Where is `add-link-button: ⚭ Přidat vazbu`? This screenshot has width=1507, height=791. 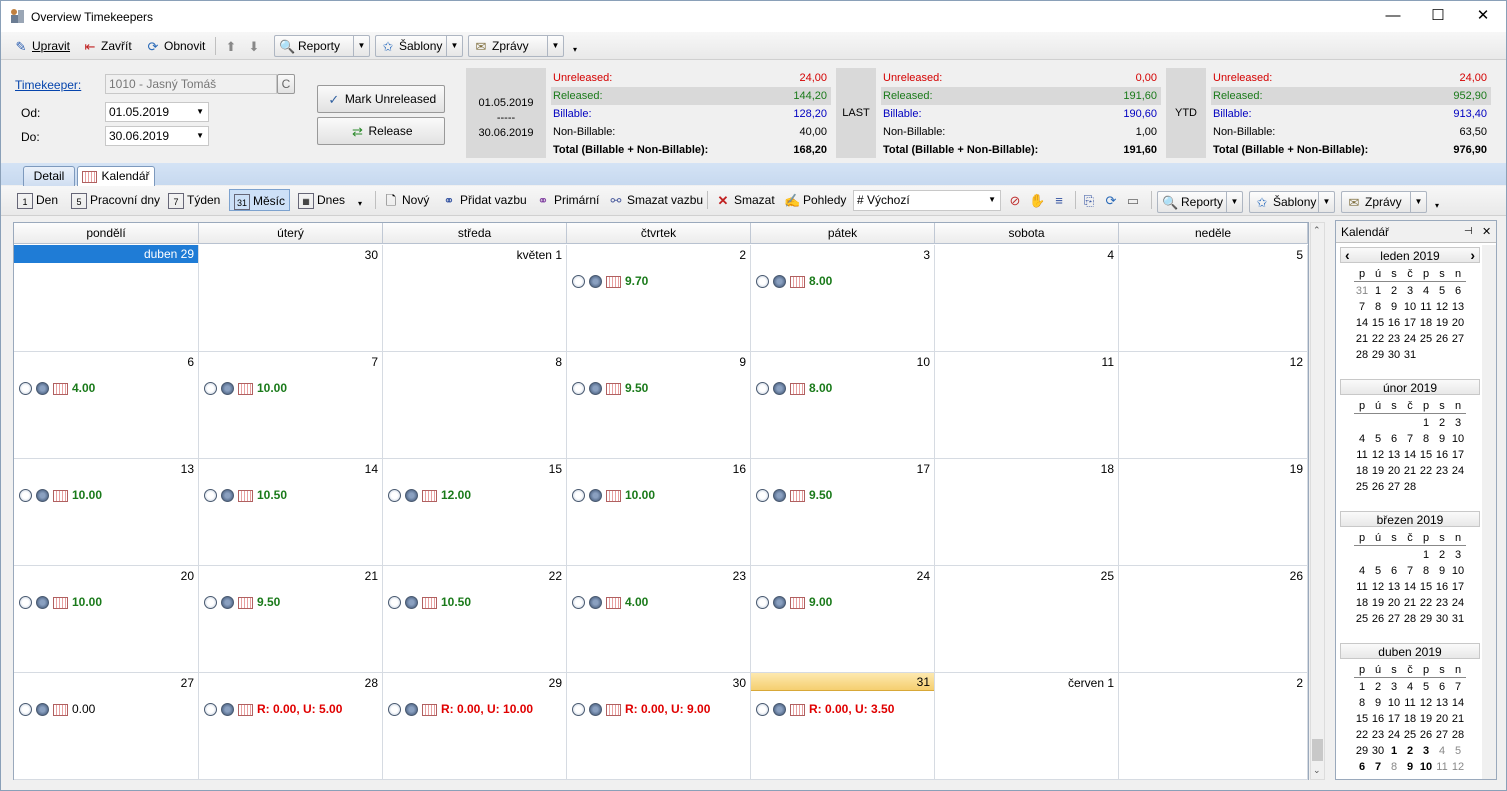 add-link-button: ⚭ Přidat vazbu is located at coordinates (484, 200).